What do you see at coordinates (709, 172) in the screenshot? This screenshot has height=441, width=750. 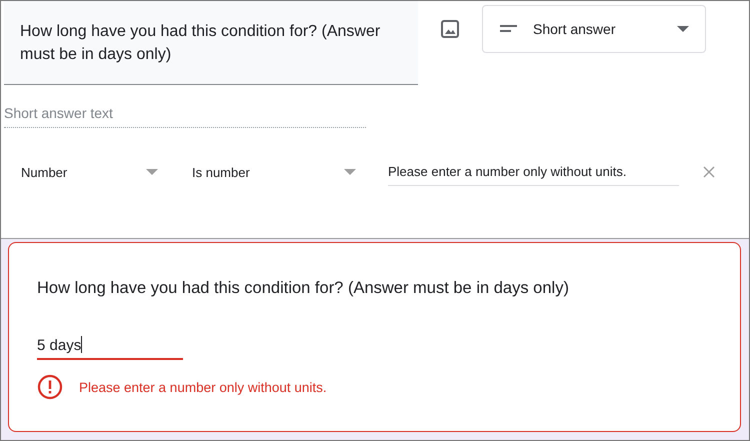 I see `close-icon` at bounding box center [709, 172].